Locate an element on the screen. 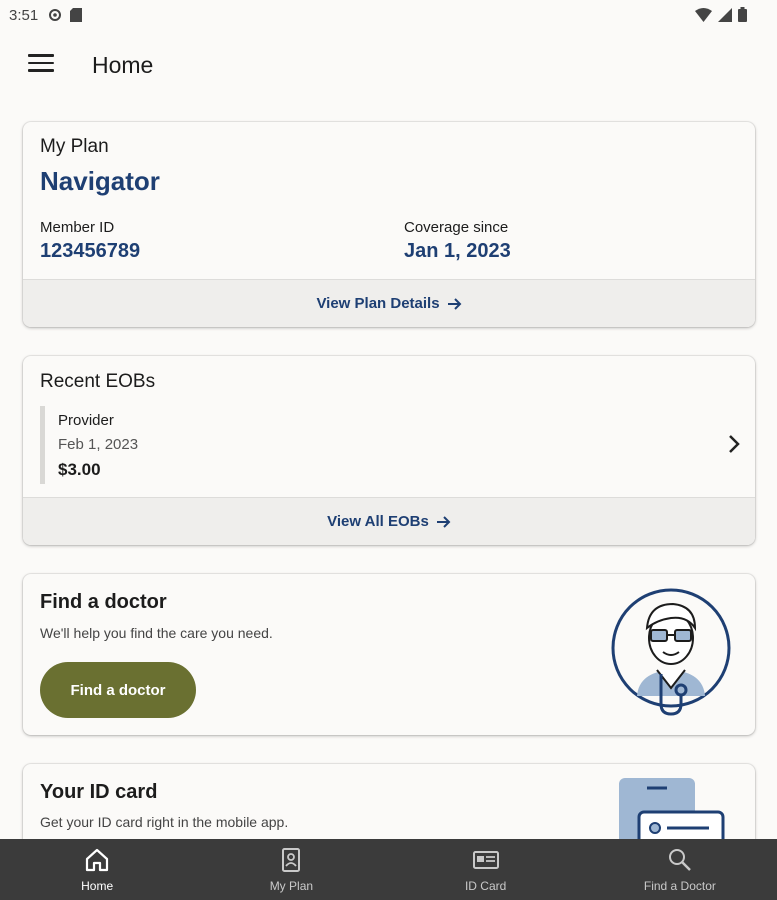 This screenshot has width=777, height=900. plan-name: Navigator is located at coordinates (100, 181).